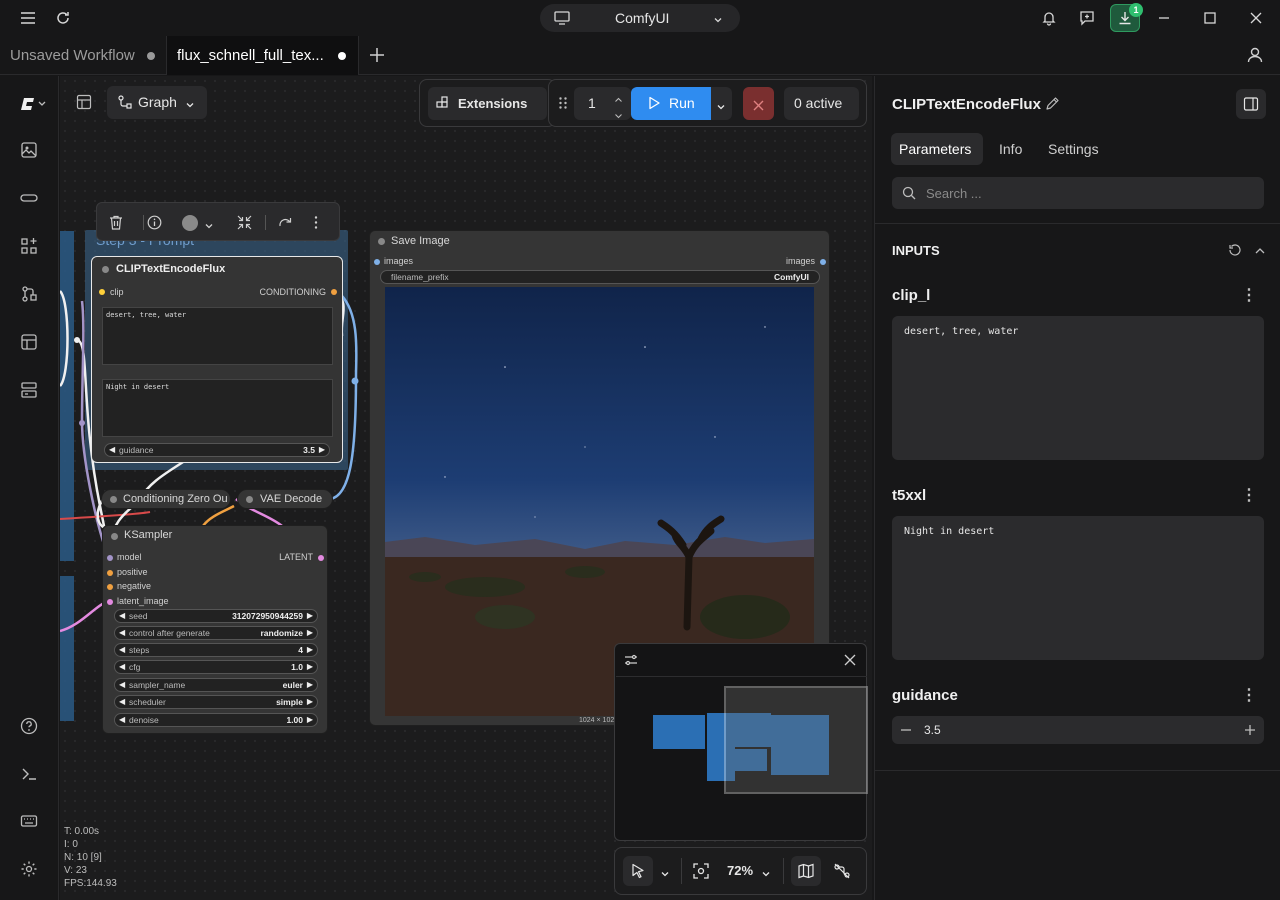 This screenshot has height=900, width=1280. Describe the element at coordinates (1210, 18) in the screenshot. I see `maximize-icon` at that location.